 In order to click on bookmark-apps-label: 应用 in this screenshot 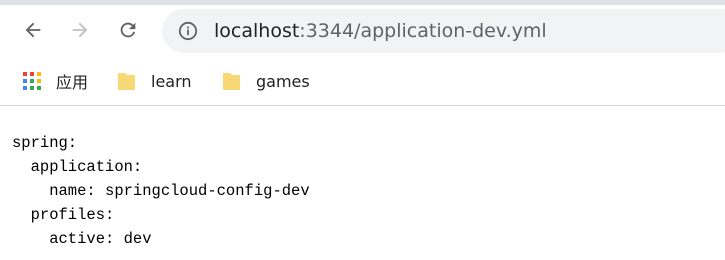, I will do `click(72, 82)`.